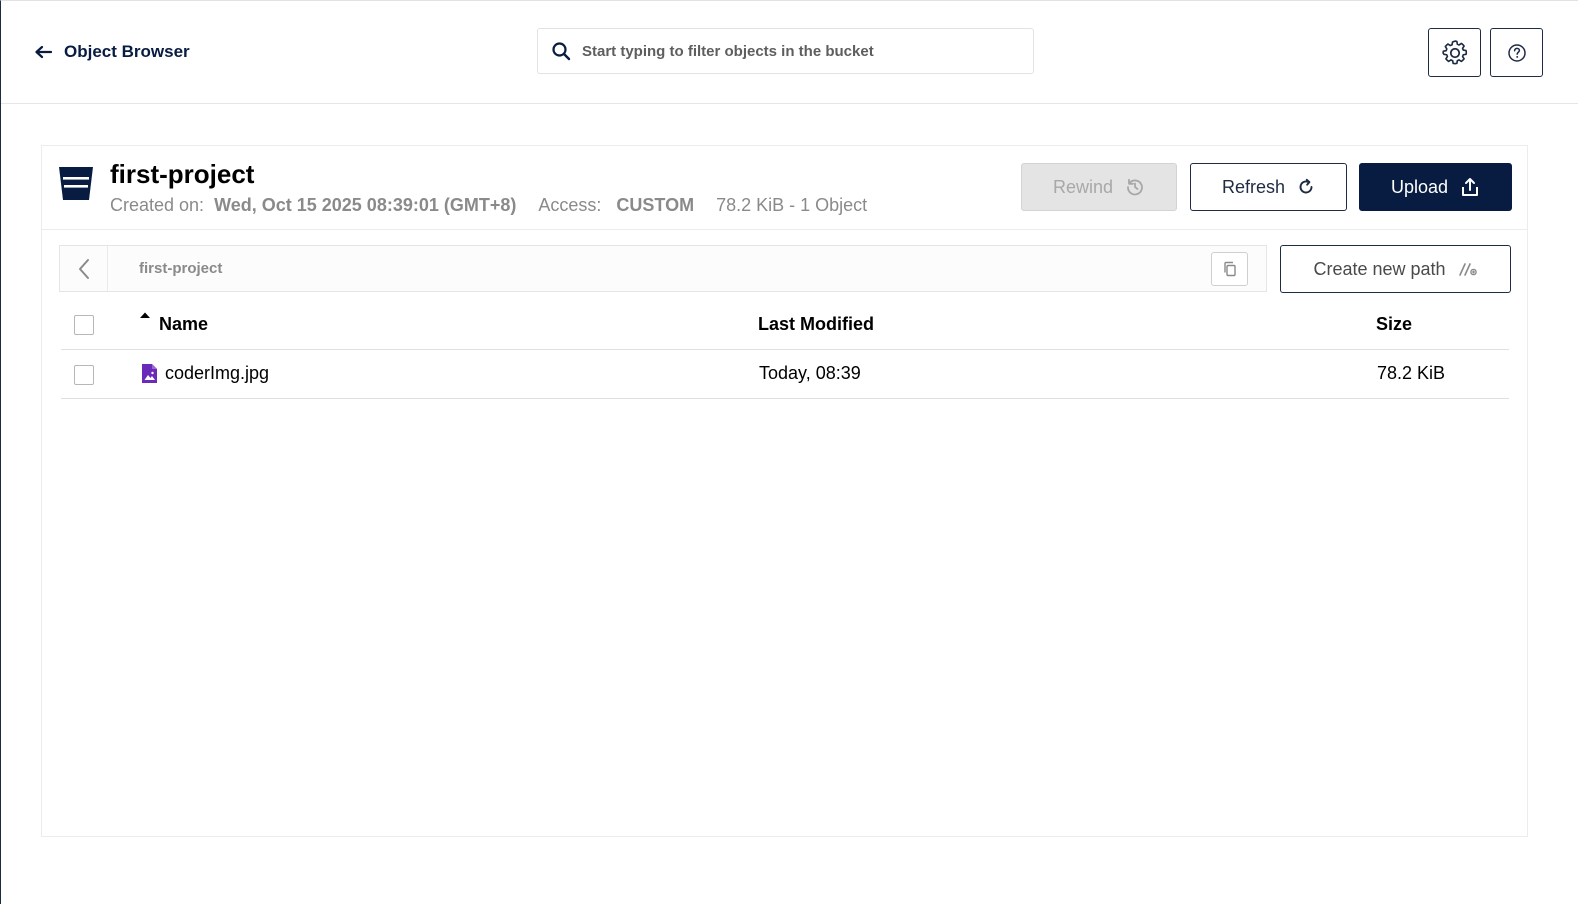  I want to click on upload-icon, so click(1470, 187).